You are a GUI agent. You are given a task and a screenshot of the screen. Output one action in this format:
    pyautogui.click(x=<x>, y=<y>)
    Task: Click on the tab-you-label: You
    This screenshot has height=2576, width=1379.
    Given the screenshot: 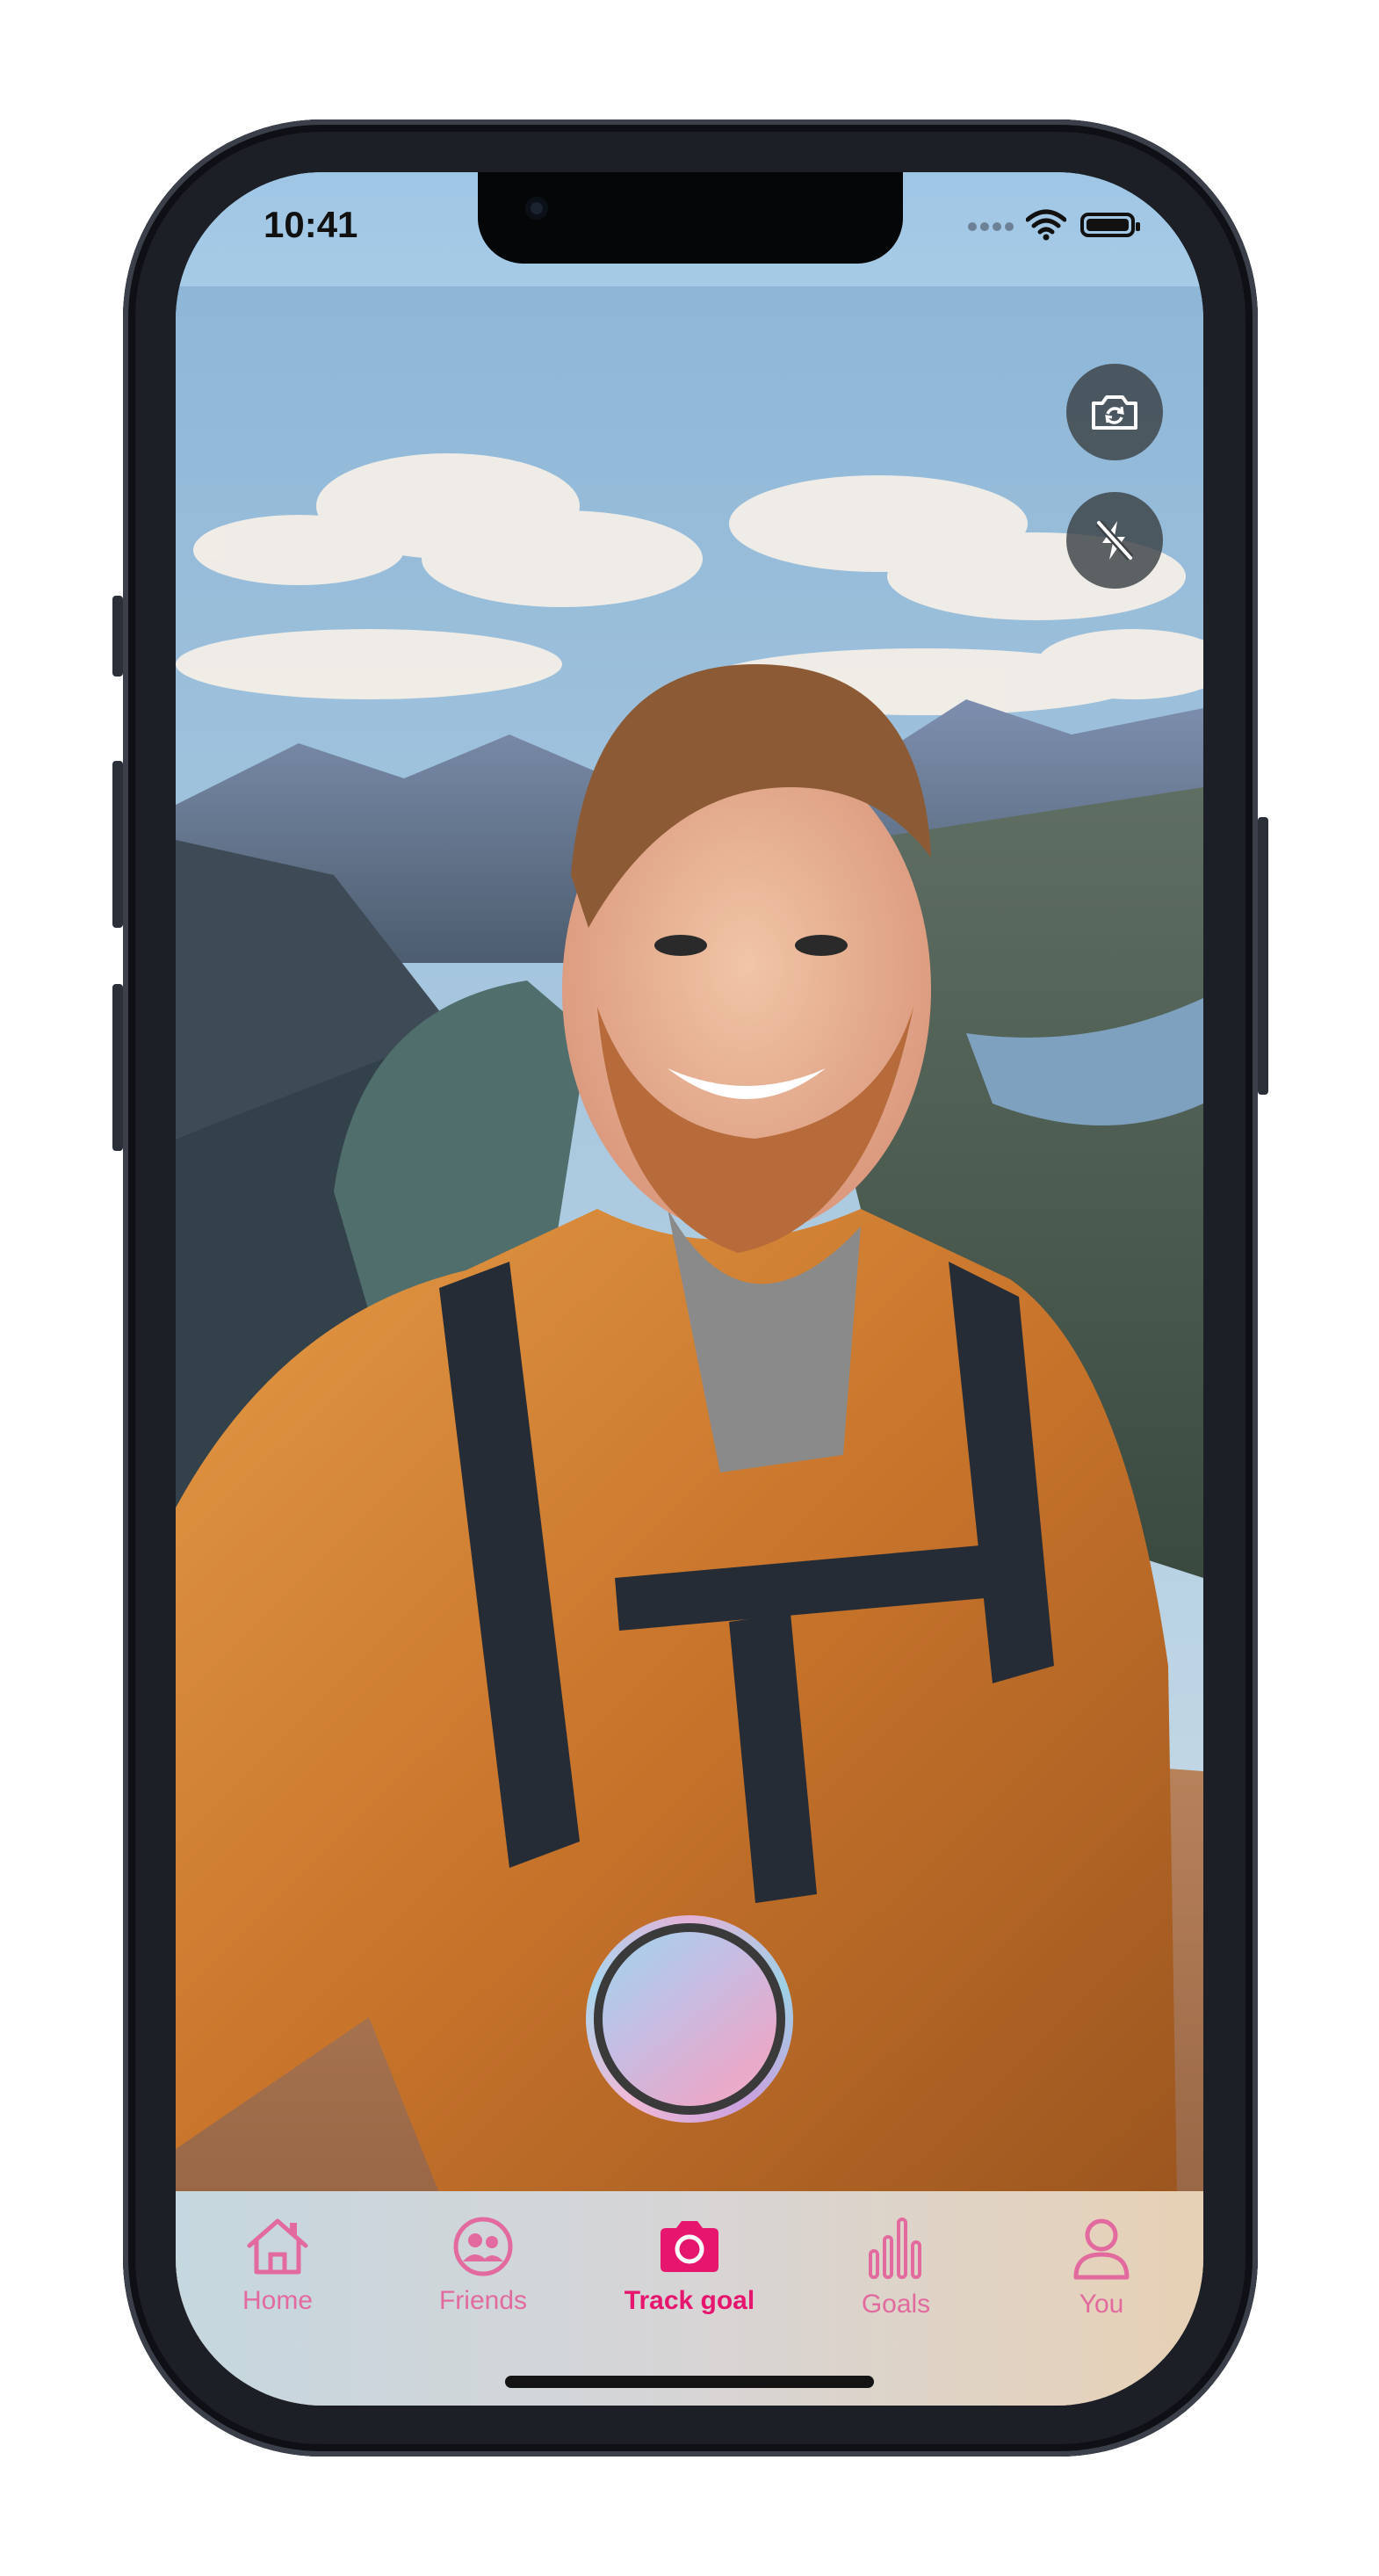 What is the action you would take?
    pyautogui.click(x=1101, y=2304)
    